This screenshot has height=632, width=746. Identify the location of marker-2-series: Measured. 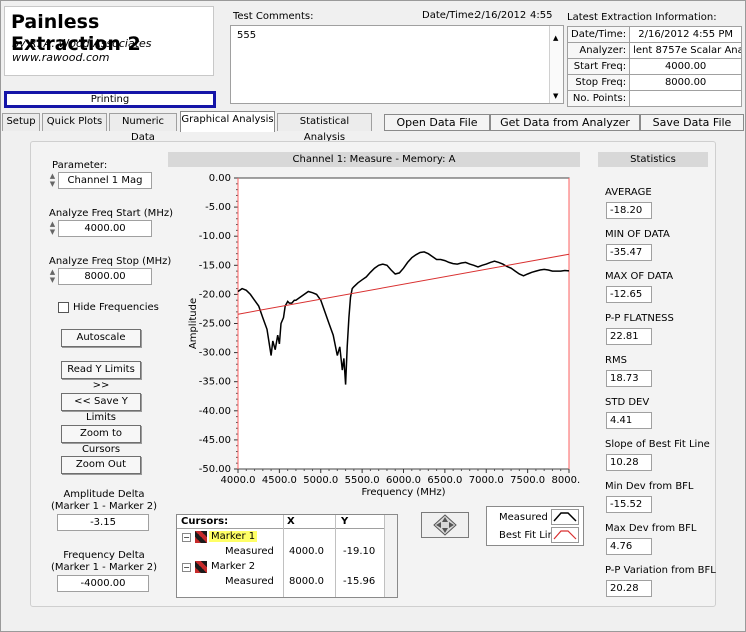
(249, 581).